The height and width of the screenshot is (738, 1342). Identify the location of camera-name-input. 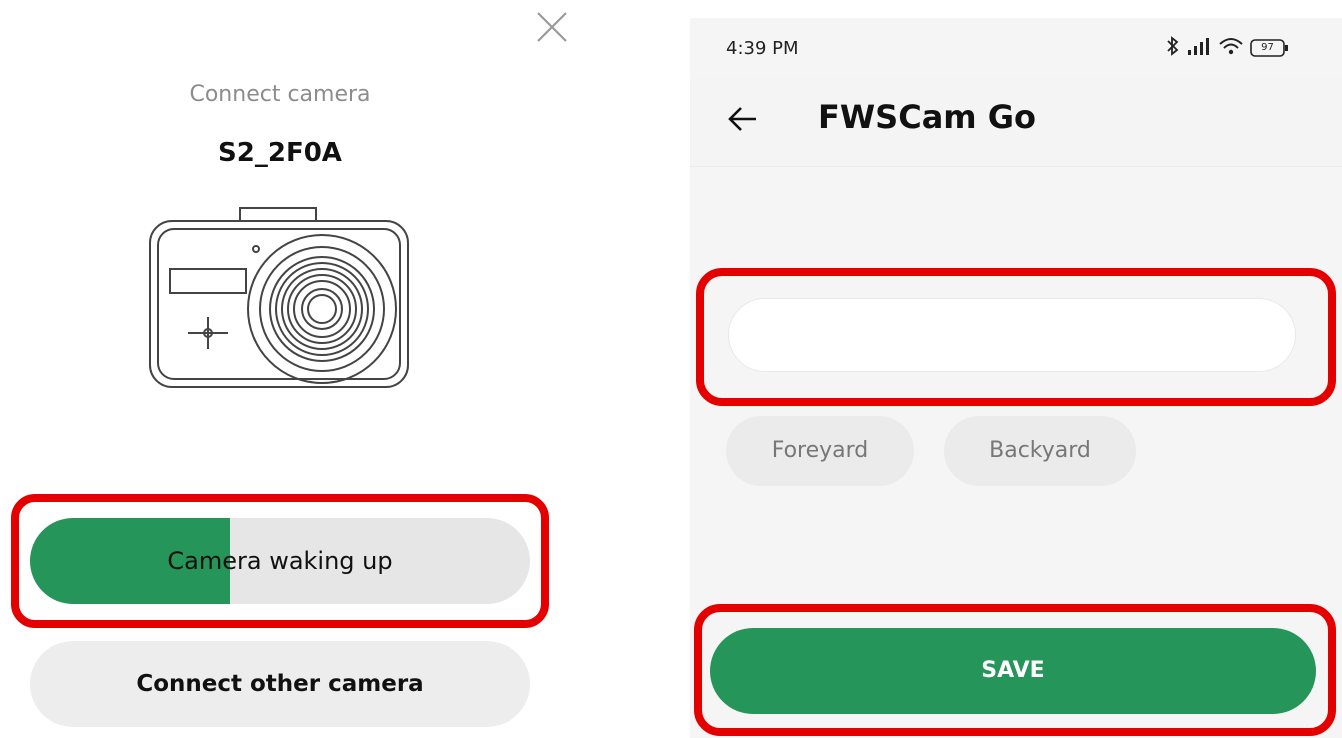
(1012, 335).